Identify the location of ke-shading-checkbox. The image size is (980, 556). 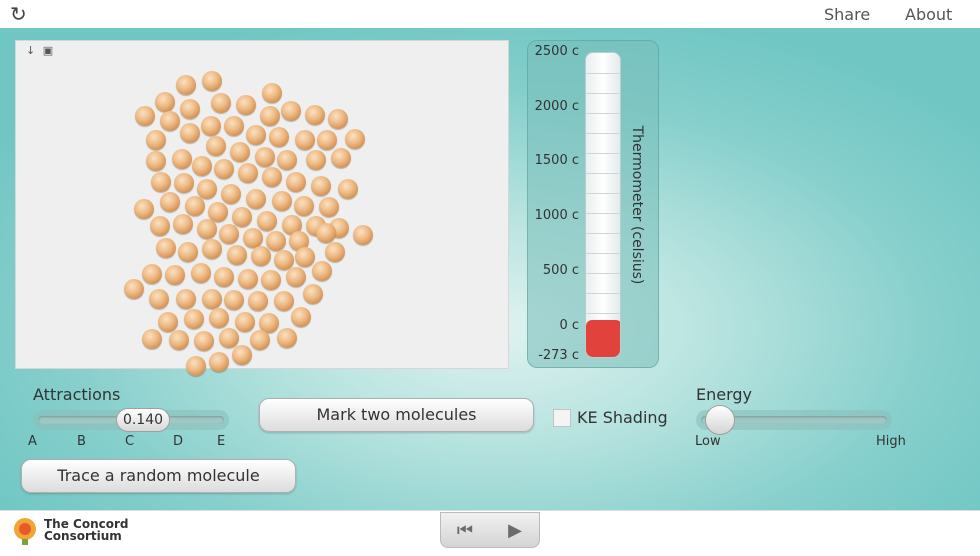
(562, 418).